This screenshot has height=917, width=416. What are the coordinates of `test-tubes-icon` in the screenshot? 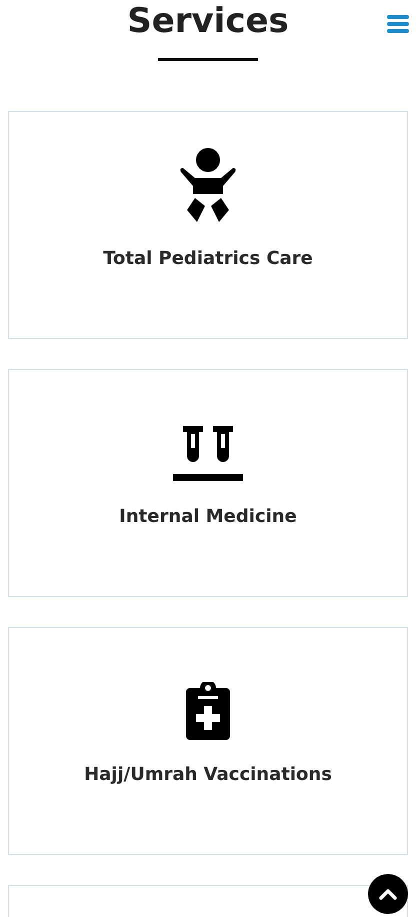 It's located at (208, 453).